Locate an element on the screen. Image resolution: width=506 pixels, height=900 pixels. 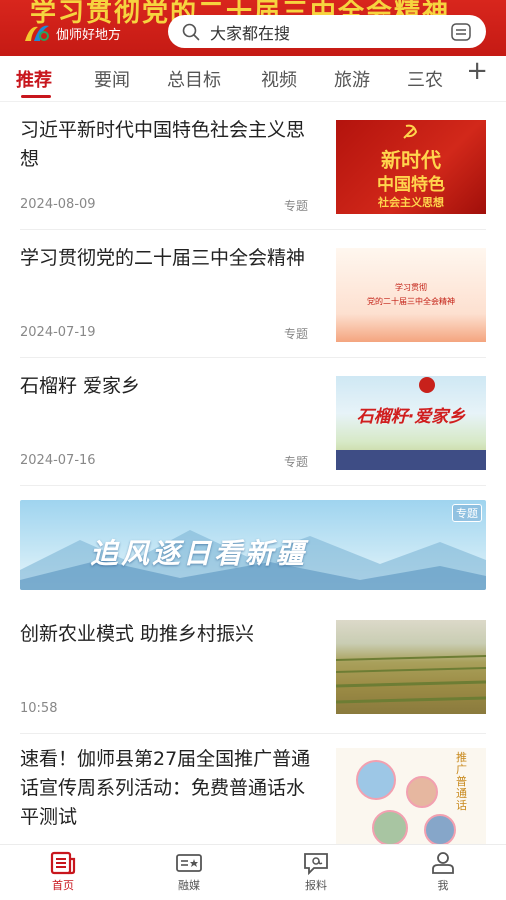
scan-icon is located at coordinates (461, 32).